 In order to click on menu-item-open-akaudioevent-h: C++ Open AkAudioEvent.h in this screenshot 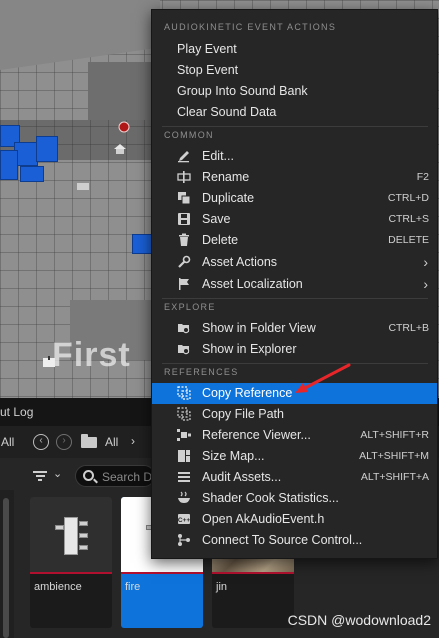, I will do `click(294, 519)`.